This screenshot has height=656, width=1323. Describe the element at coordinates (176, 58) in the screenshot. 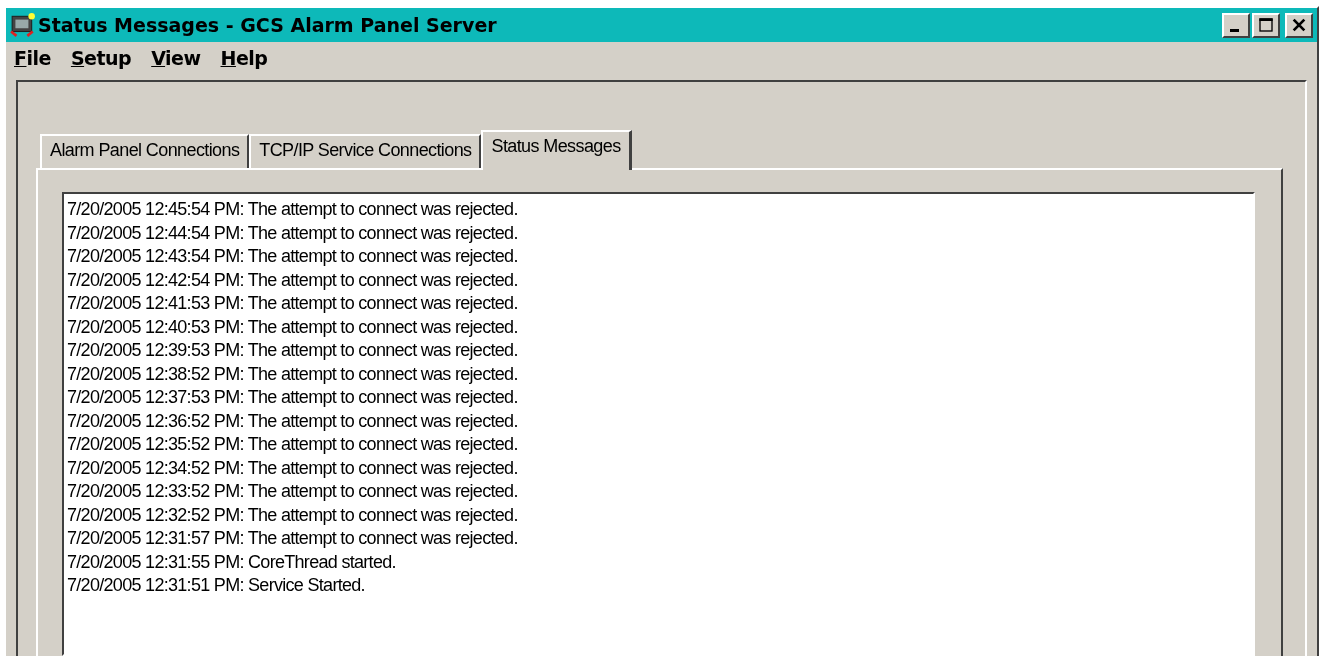

I see `menu-item: View` at that location.